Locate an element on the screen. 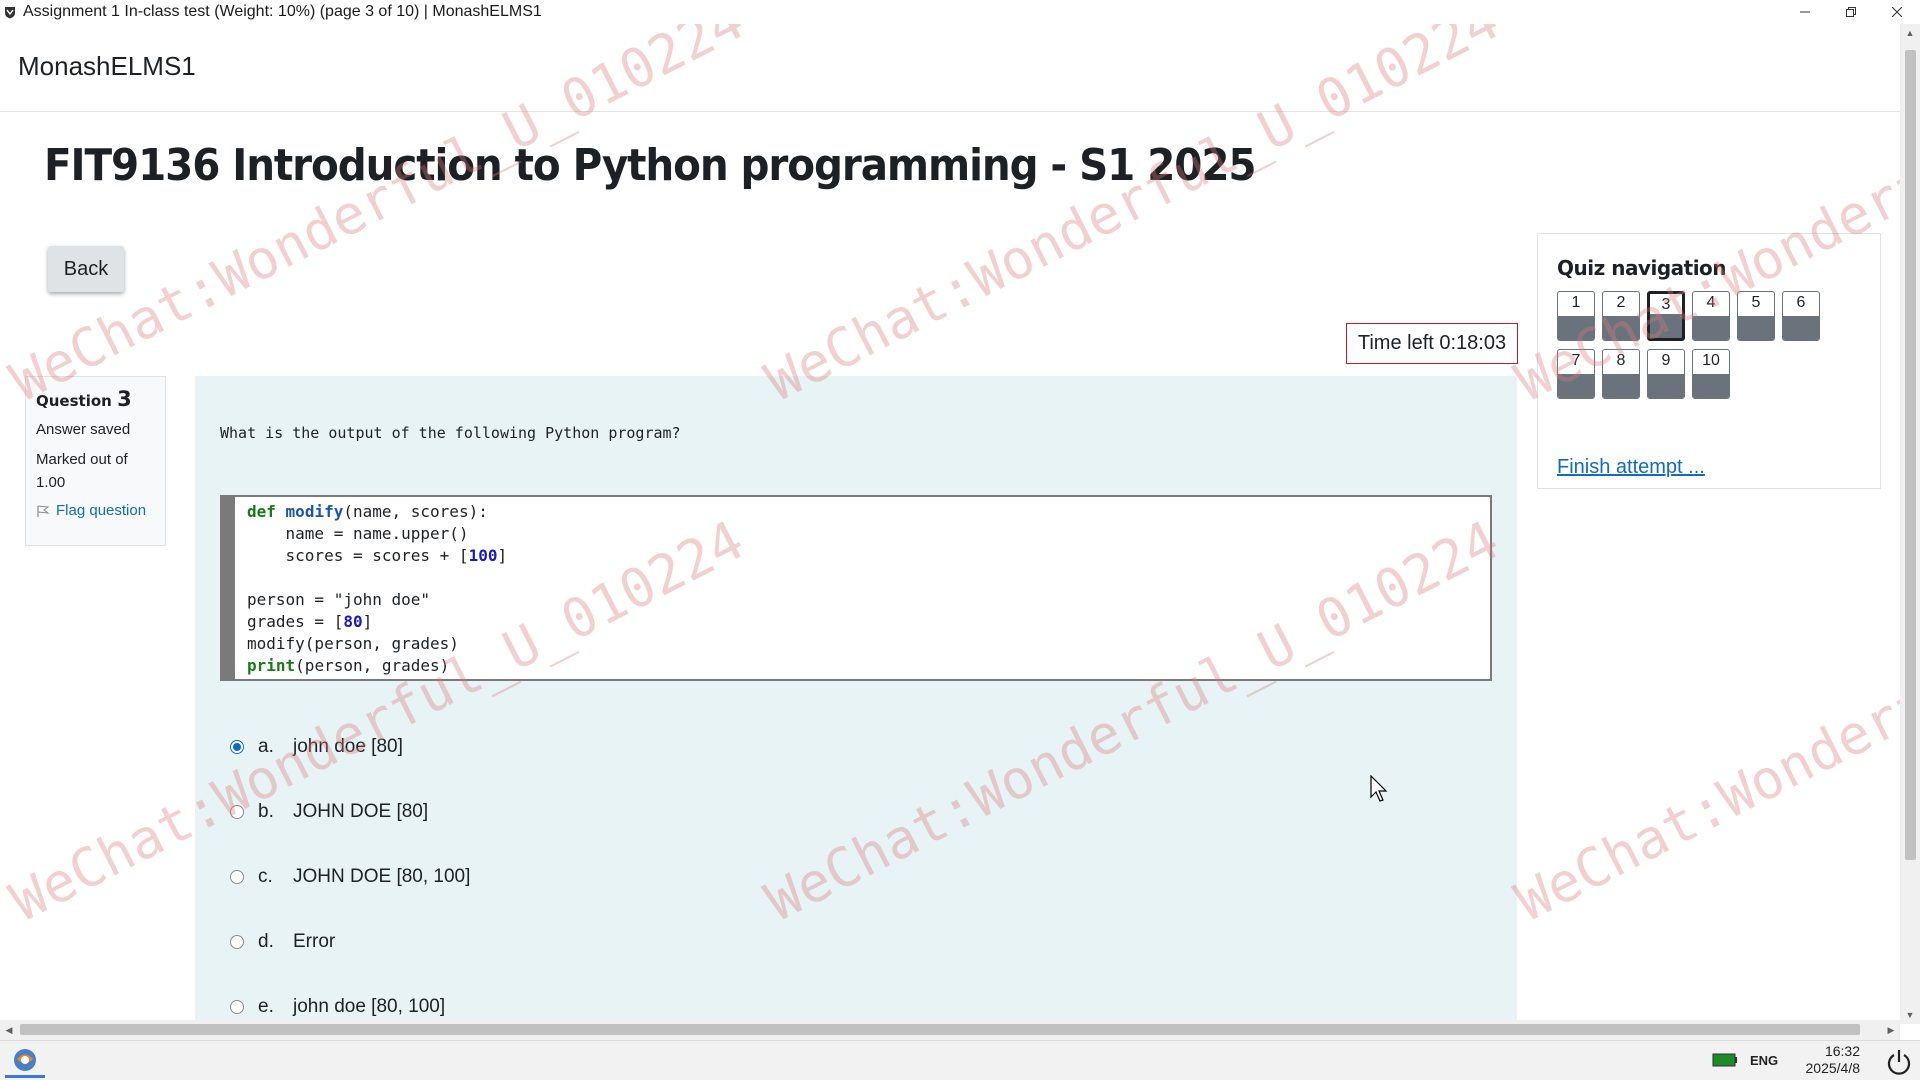 The height and width of the screenshot is (1080, 1920). back-button: Back is located at coordinates (86, 269).